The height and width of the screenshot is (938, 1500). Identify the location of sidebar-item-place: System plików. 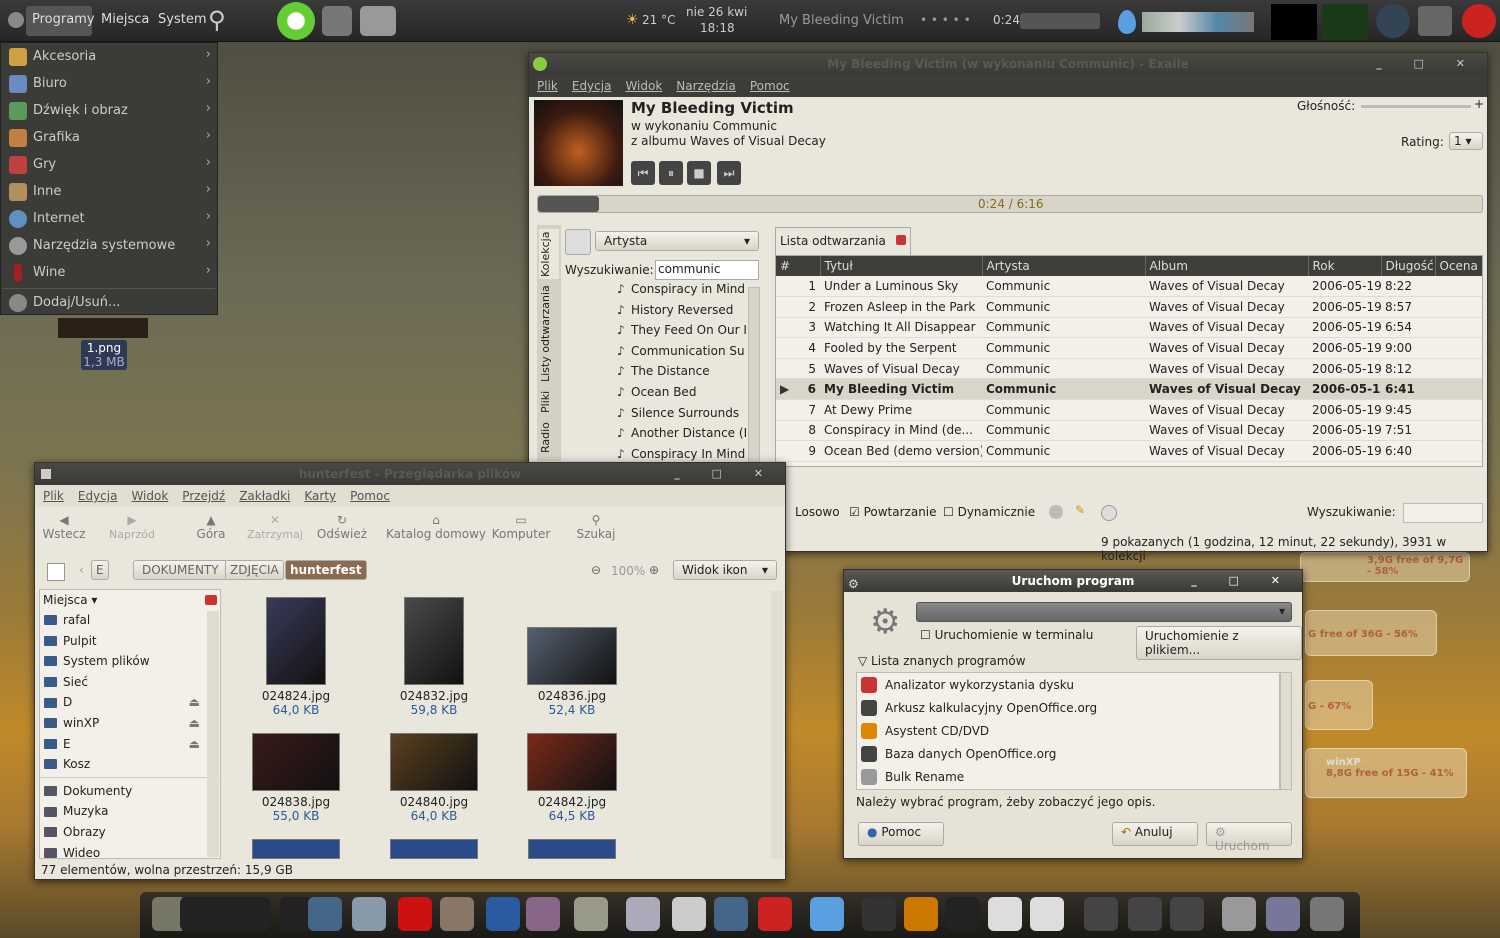
(130, 661).